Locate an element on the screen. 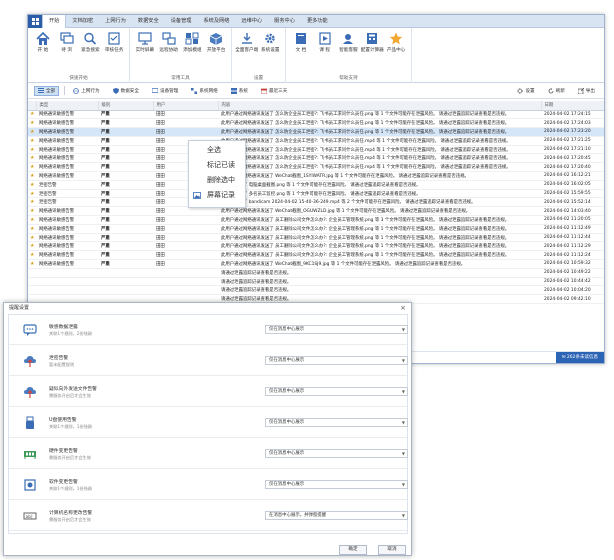  audit-task-label: 审核任务 is located at coordinates (114, 50).